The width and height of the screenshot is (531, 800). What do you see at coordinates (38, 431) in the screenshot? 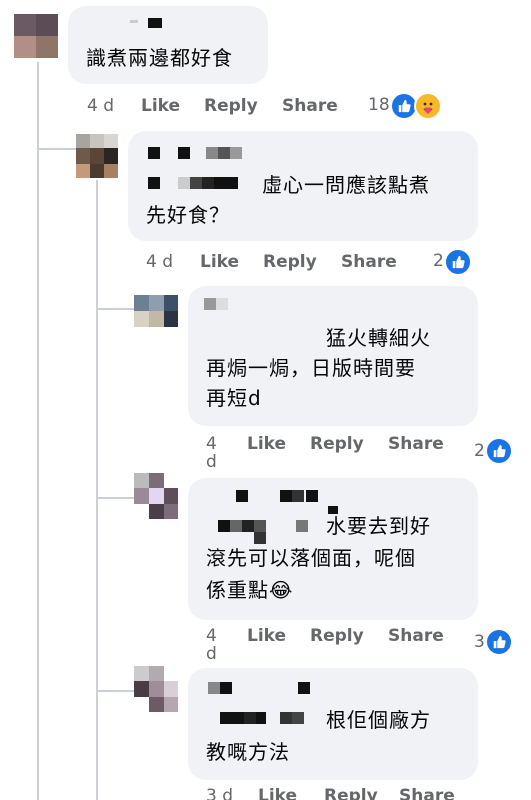
I see `thread-line-root` at bounding box center [38, 431].